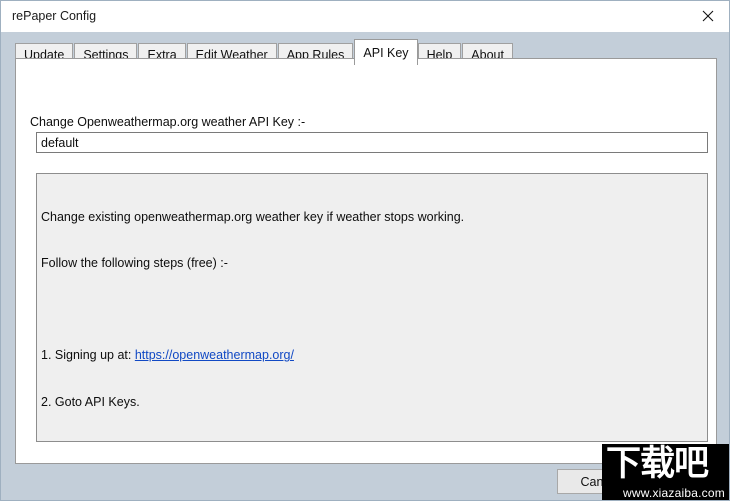 The height and width of the screenshot is (501, 730). What do you see at coordinates (88, 355) in the screenshot?
I see `step-1-prefix: 1. Signing up at:` at bounding box center [88, 355].